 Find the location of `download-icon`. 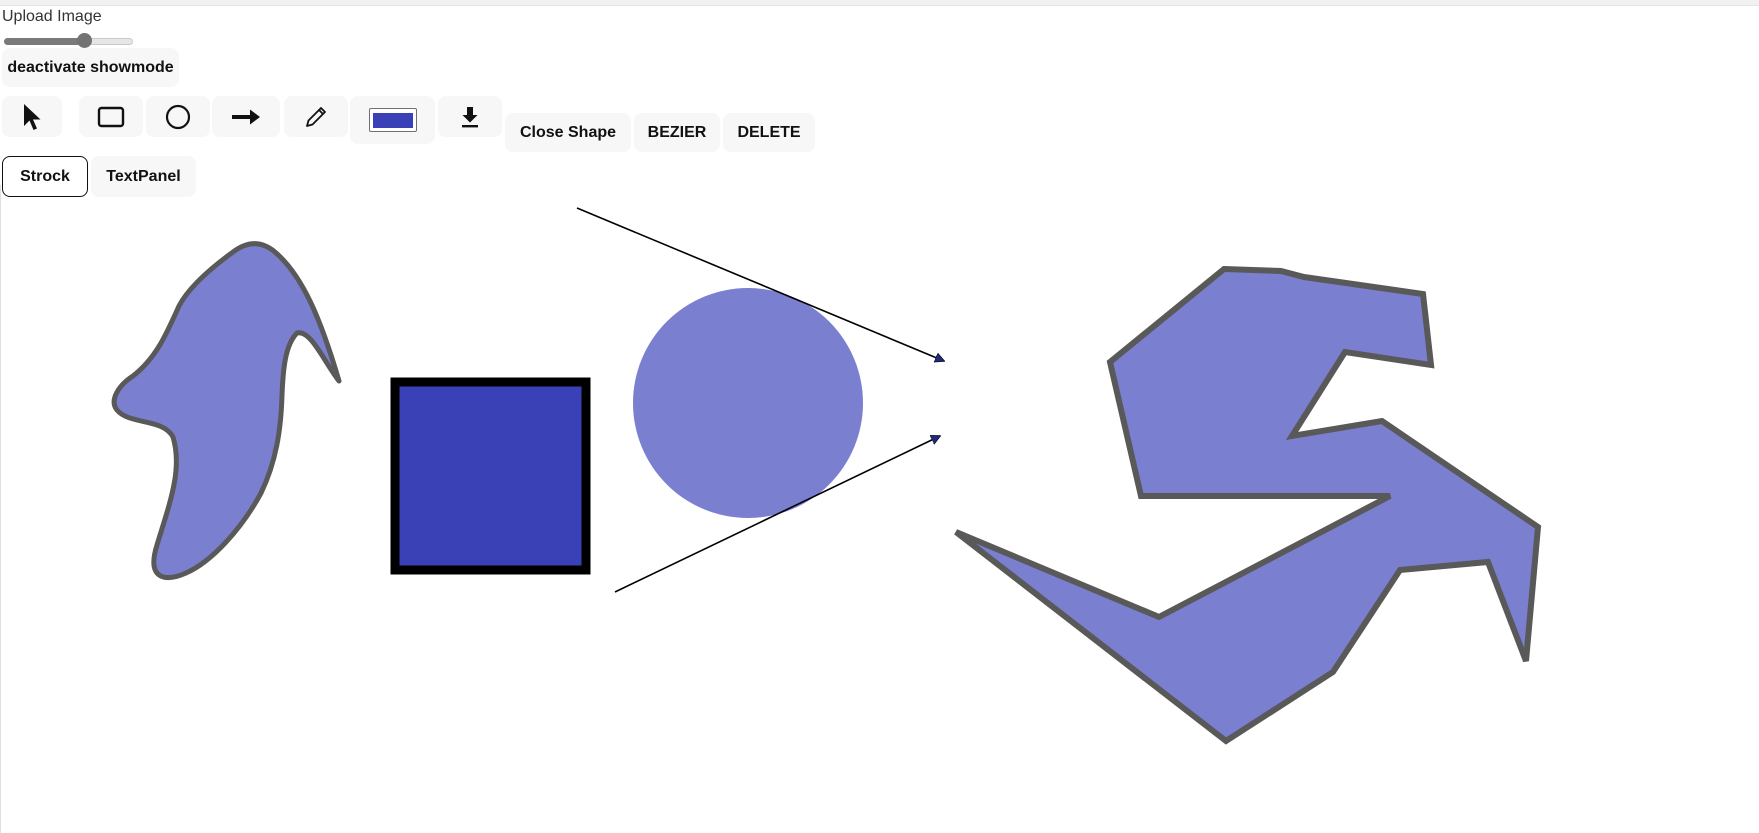

download-icon is located at coordinates (470, 117).